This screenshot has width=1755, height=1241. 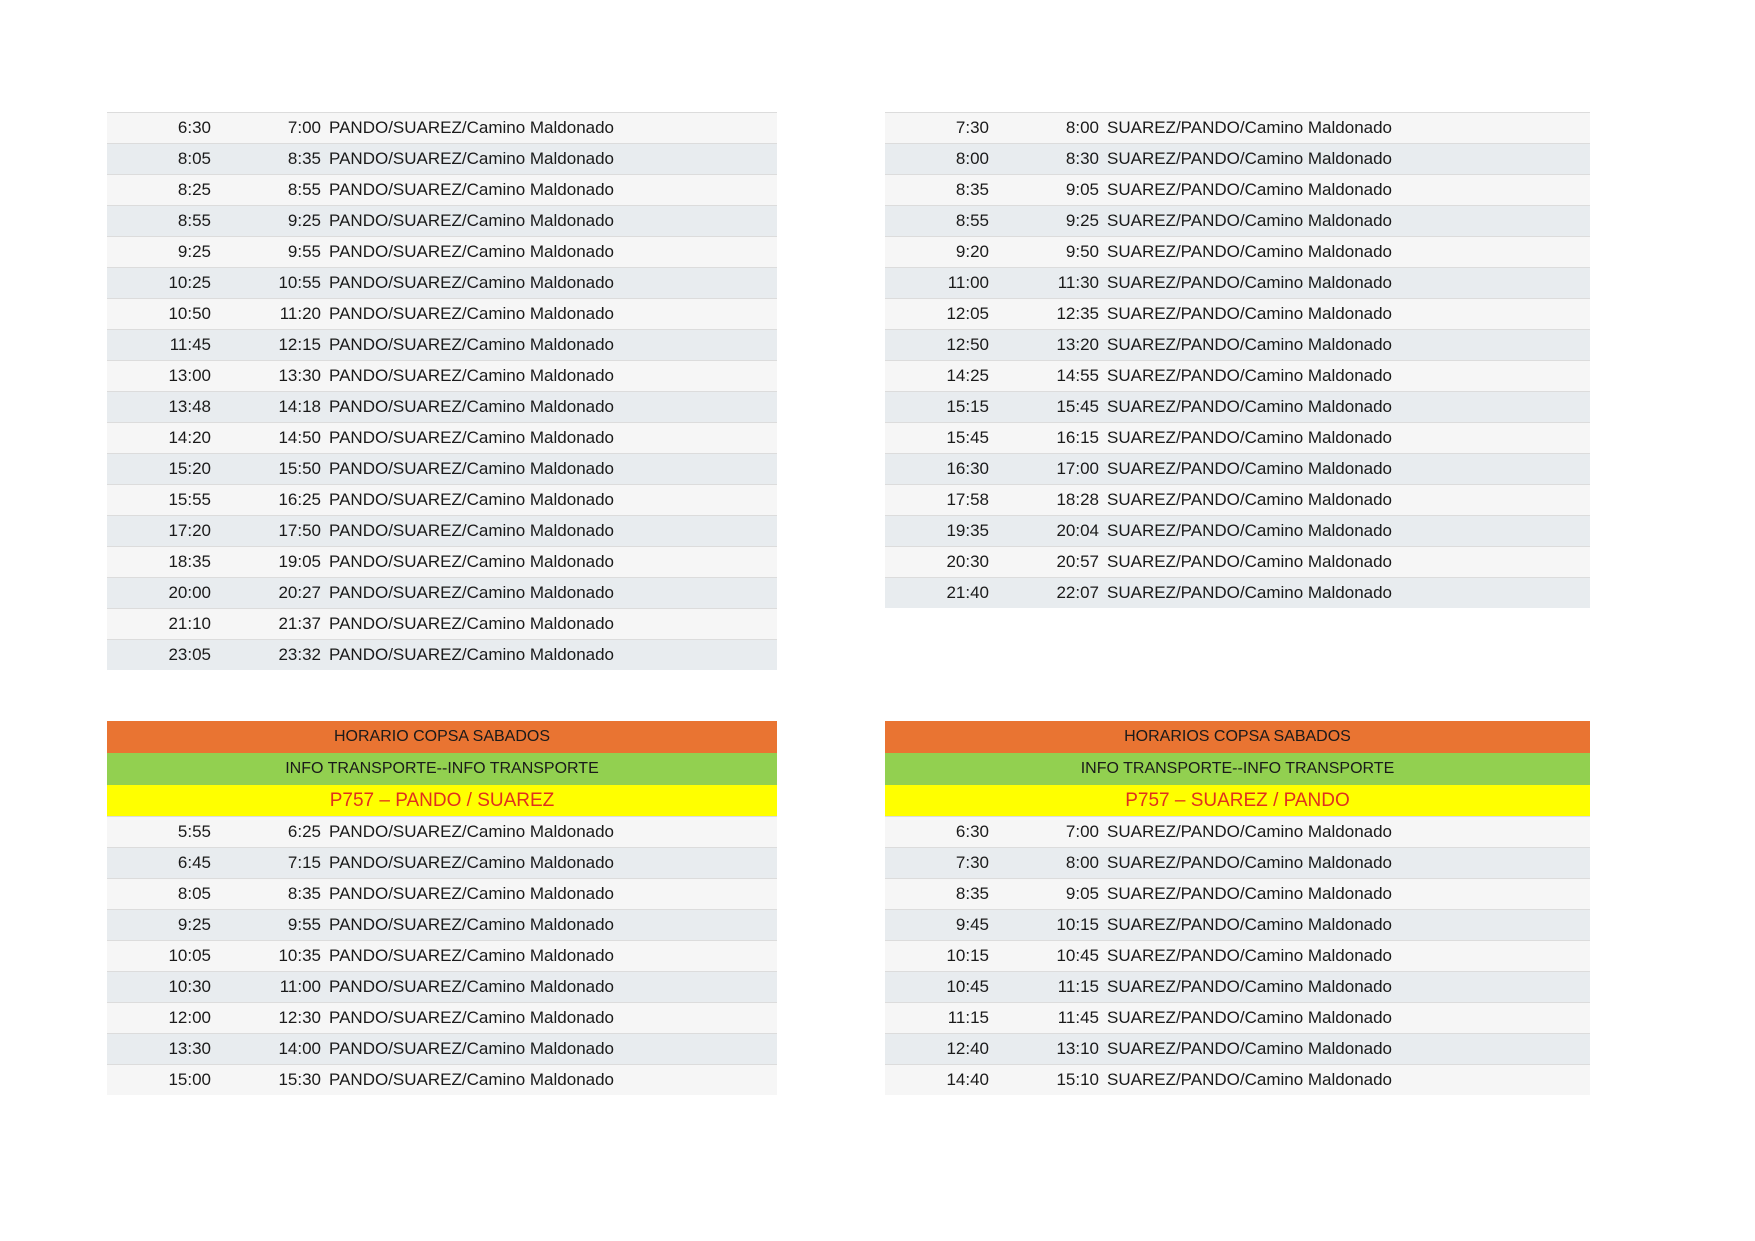 I want to click on table-row: 8:55 9:25 SUAREZ/PANDO/Camino Maldonado, so click(x=1237, y=220).